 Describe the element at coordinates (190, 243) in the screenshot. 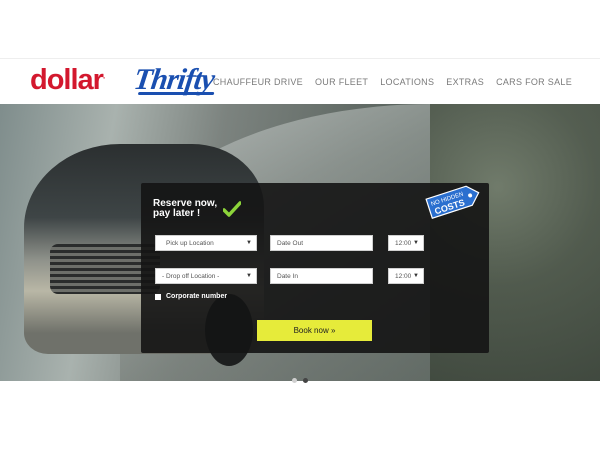

I see `pickup-location-value: Pick up Location` at that location.